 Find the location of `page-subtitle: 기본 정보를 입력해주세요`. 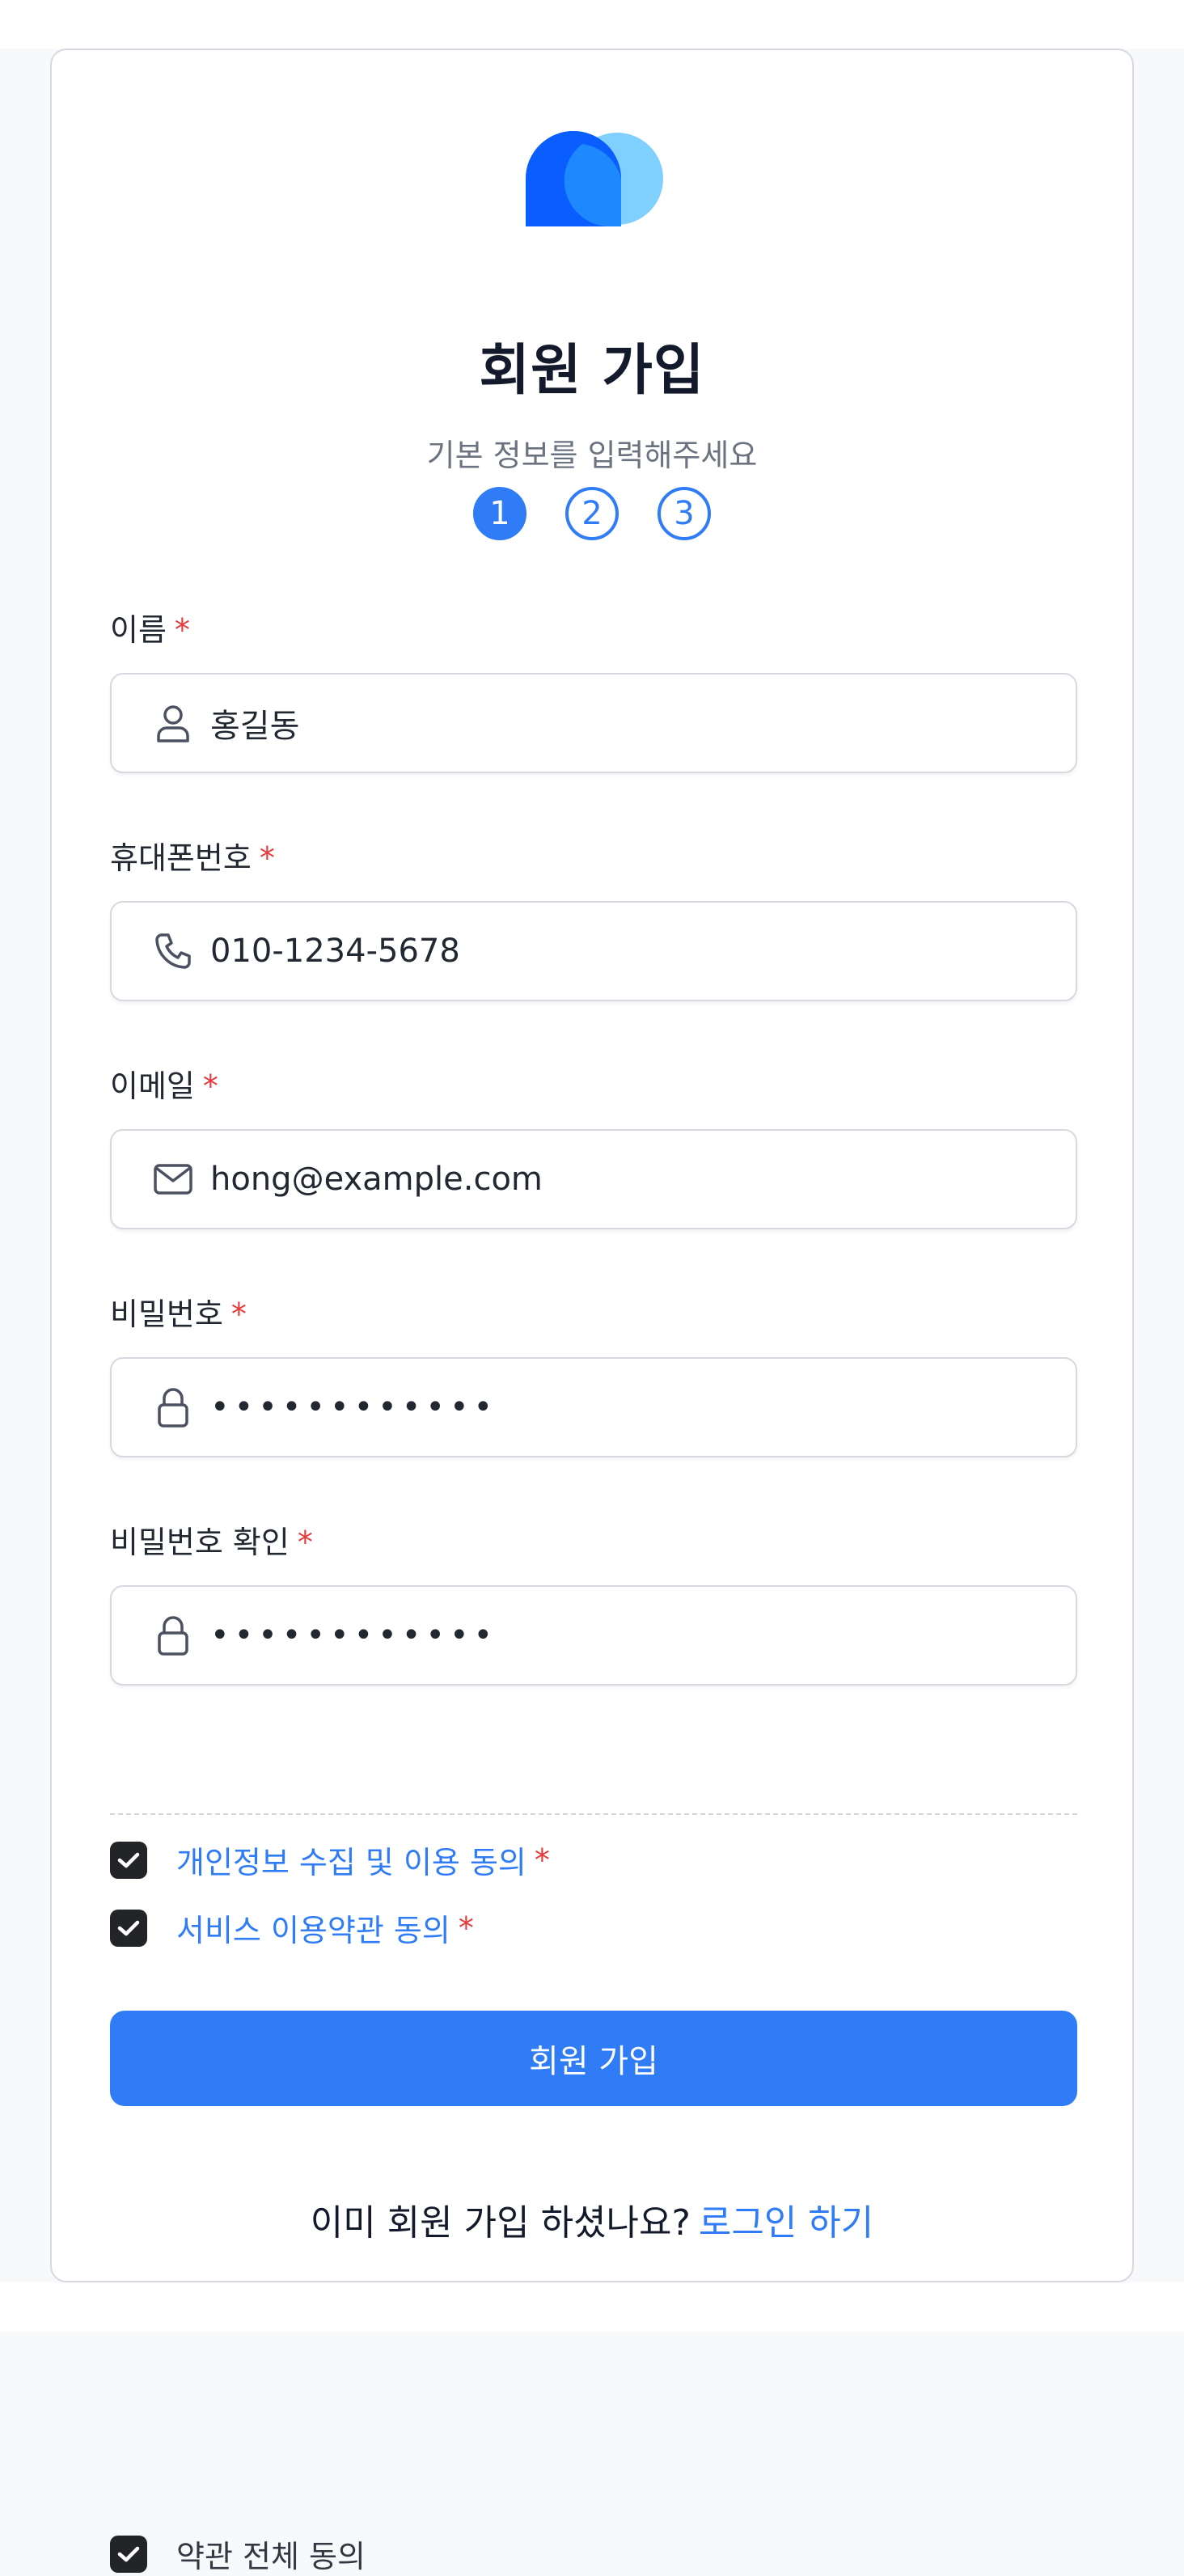

page-subtitle: 기본 정보를 입력해주세요 is located at coordinates (592, 456).